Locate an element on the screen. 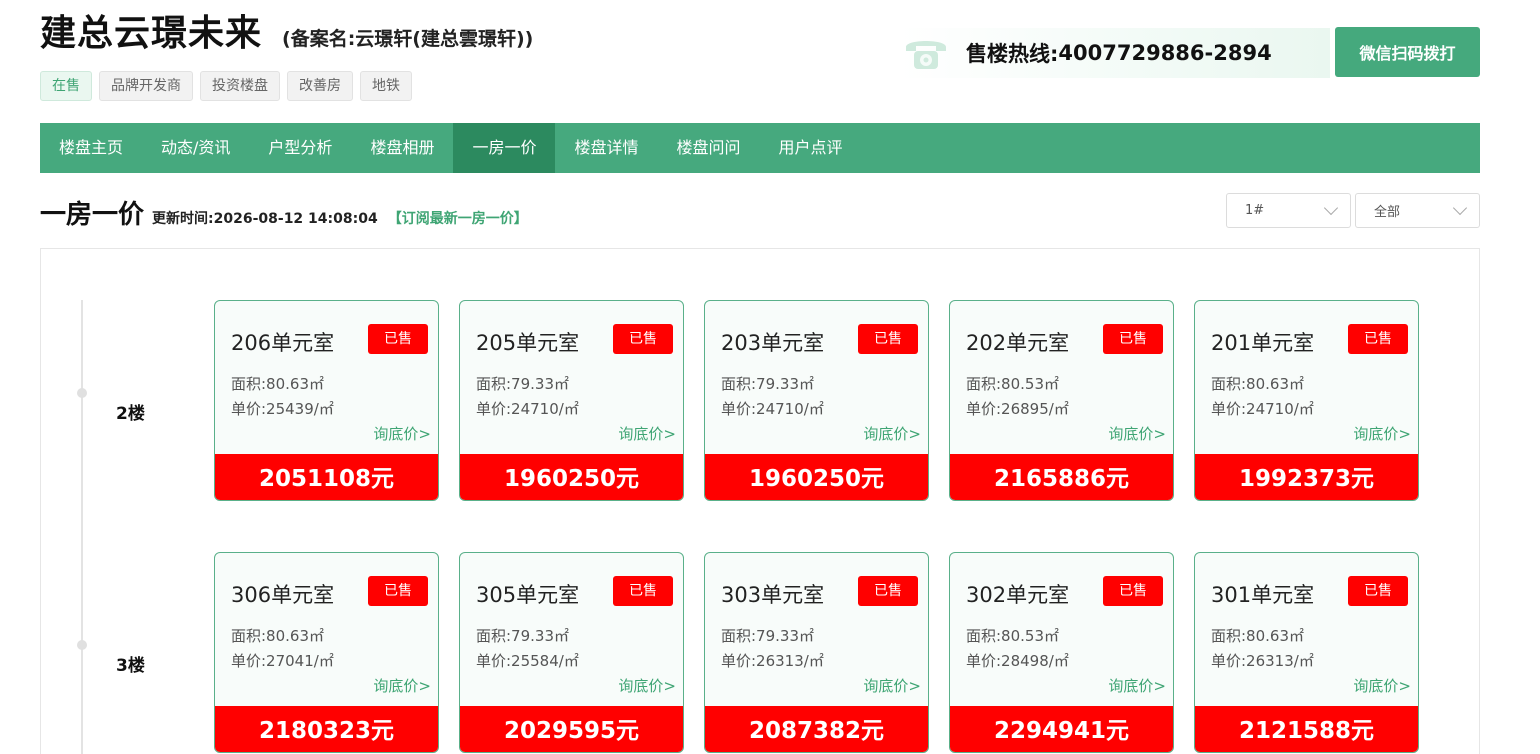  nav-reviews: 用户点评 is located at coordinates (811, 148).